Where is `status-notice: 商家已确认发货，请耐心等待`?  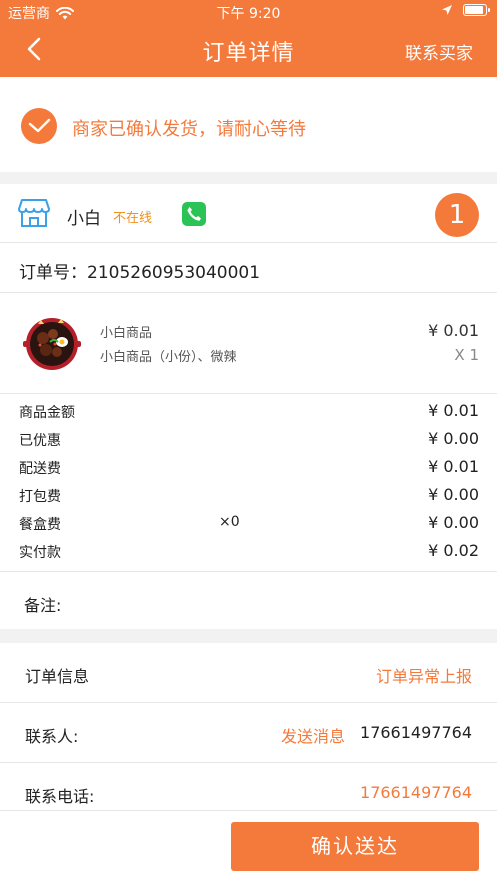 status-notice: 商家已确认发货，请耐心等待 is located at coordinates (248, 124).